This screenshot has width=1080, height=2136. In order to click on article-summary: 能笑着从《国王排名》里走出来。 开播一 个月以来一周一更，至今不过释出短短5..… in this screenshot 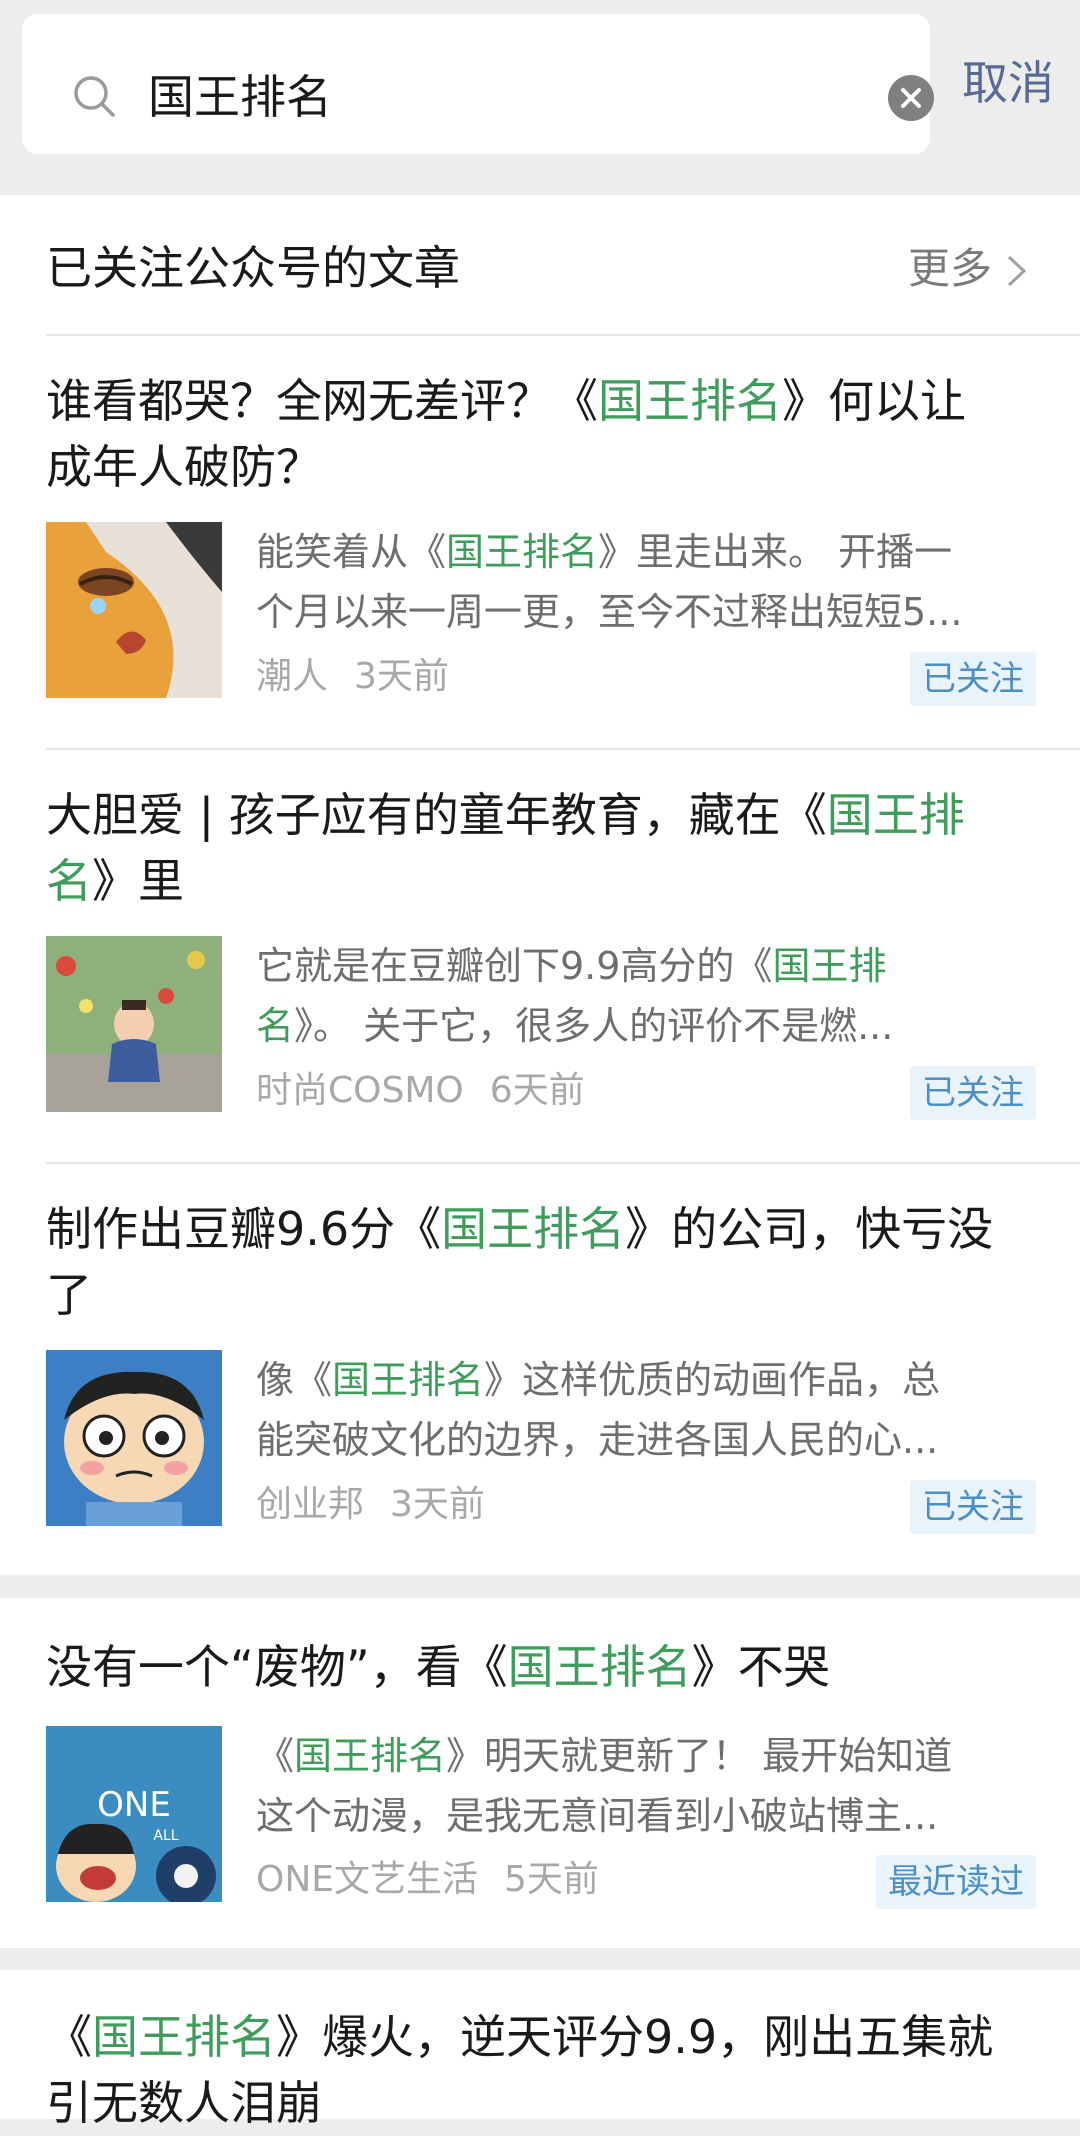, I will do `click(646, 582)`.